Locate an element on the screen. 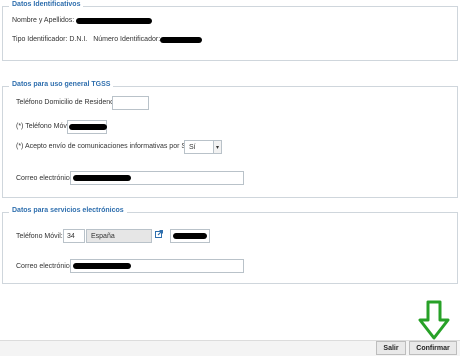 Image resolution: width=460 pixels, height=356 pixels. e-email-redaction is located at coordinates (102, 266).